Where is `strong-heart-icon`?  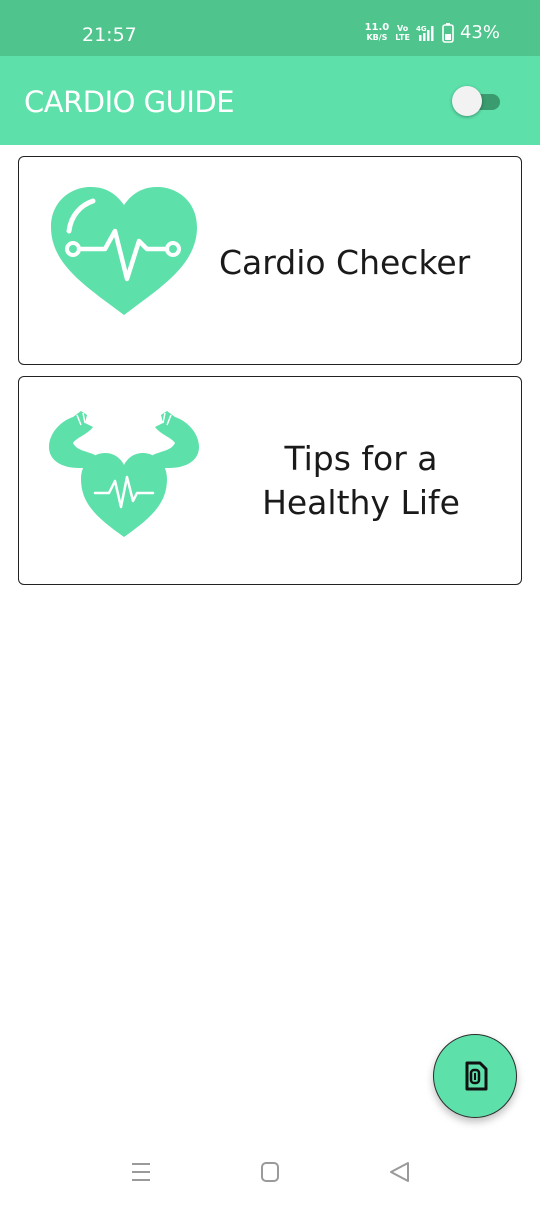 strong-heart-icon is located at coordinates (124, 474).